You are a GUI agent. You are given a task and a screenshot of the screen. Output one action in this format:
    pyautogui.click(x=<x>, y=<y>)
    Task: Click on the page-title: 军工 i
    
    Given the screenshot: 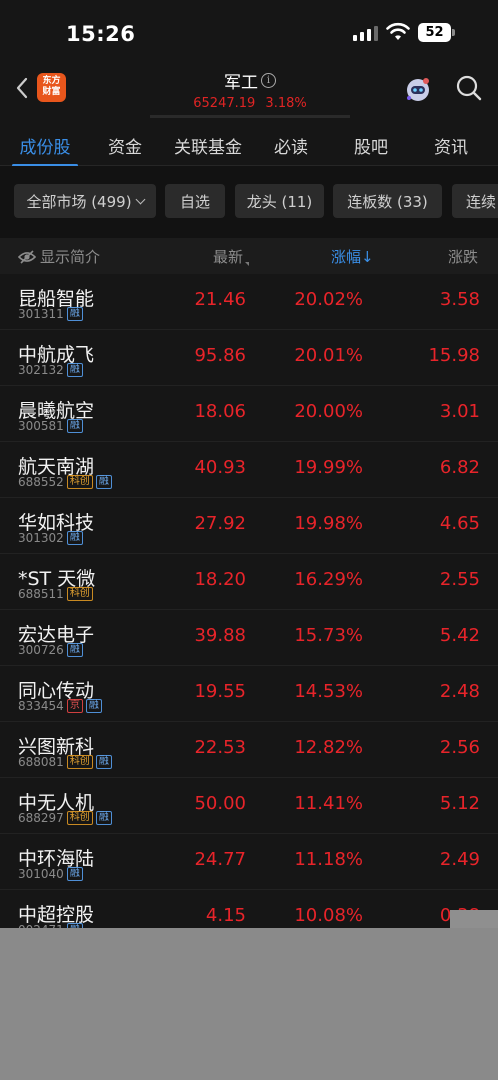 What is the action you would take?
    pyautogui.click(x=250, y=80)
    